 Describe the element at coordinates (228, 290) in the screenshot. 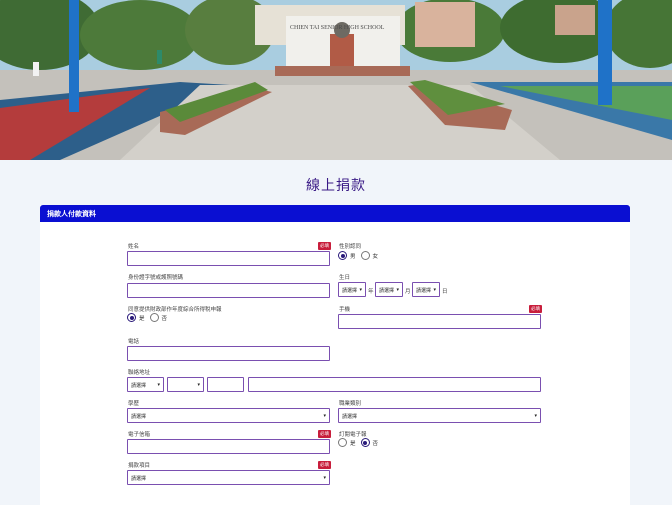

I see `id-number-input` at that location.